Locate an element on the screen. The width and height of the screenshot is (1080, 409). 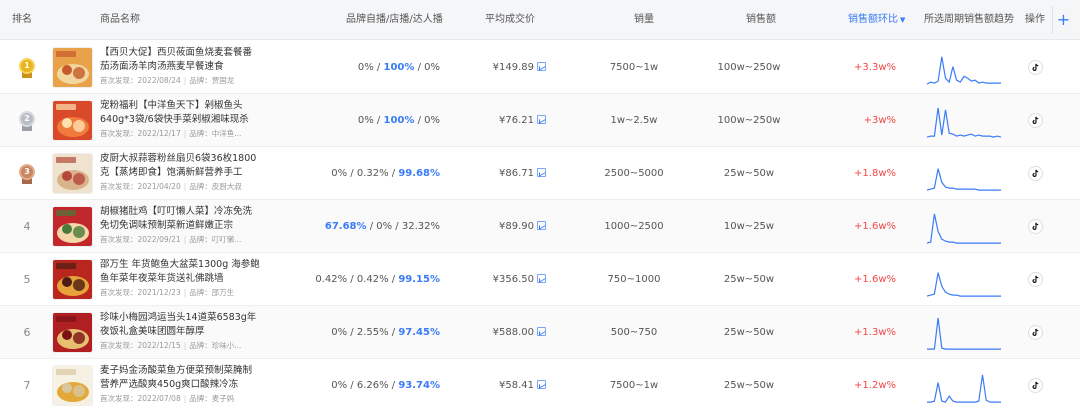
header-rank: 排名 is located at coordinates (22, 20).